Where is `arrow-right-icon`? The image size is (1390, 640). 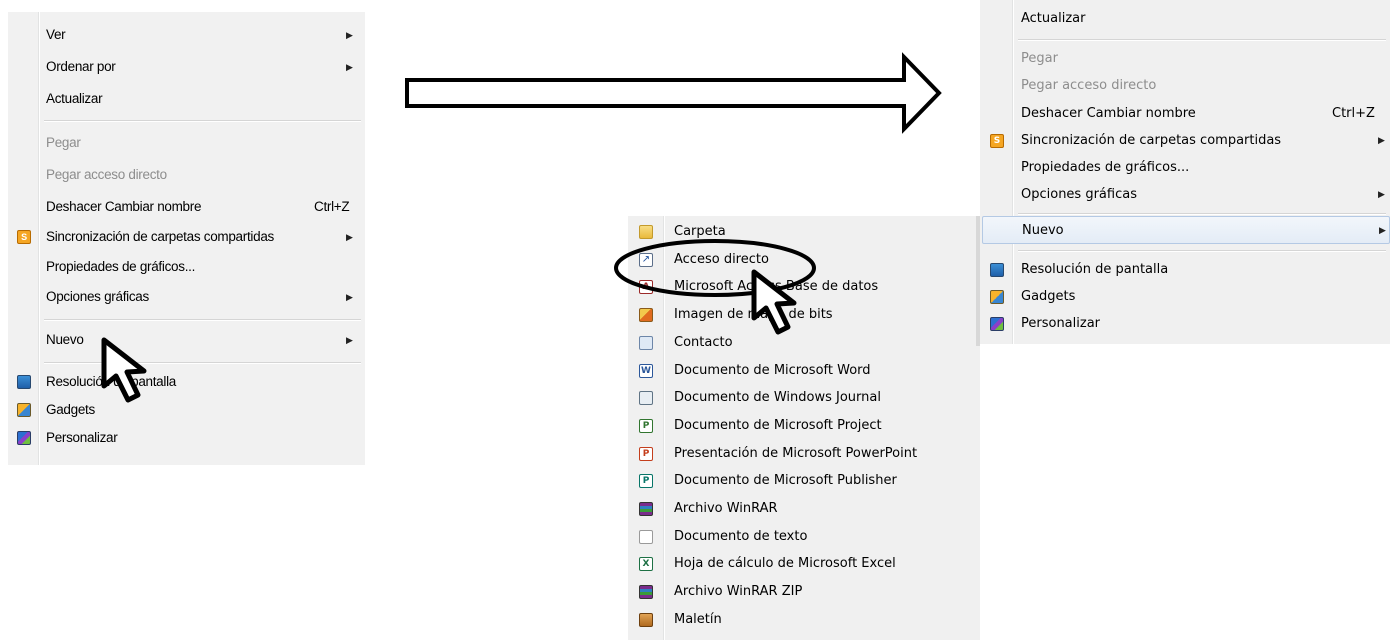
arrow-right-icon is located at coordinates (673, 93).